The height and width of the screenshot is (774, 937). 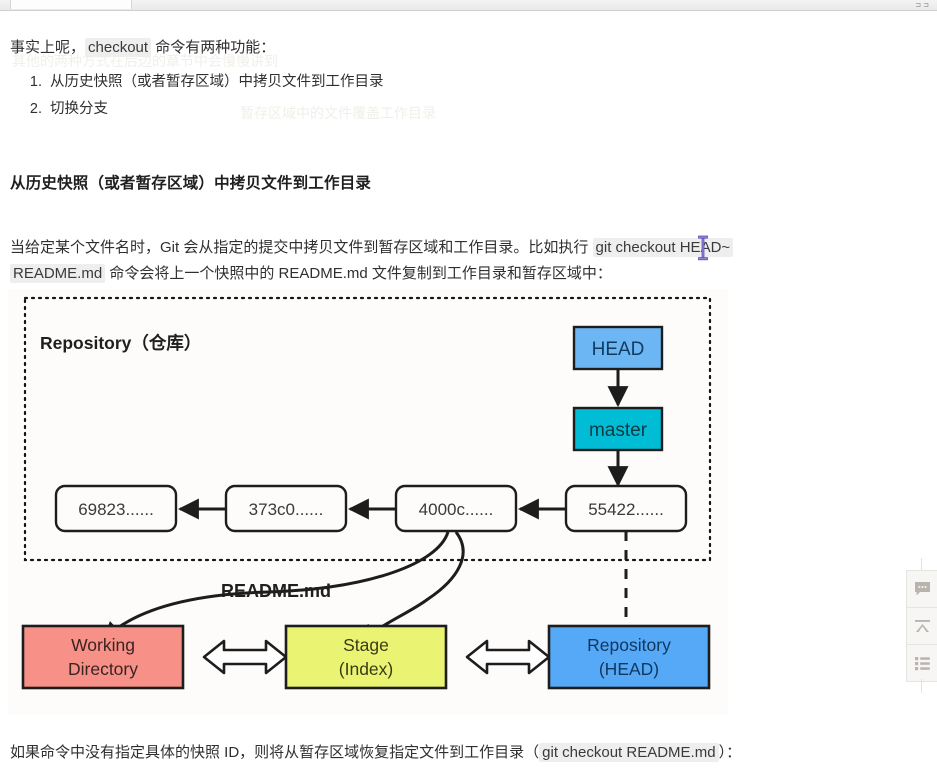 I want to click on edge-label-readme: README.md, so click(x=276, y=591).